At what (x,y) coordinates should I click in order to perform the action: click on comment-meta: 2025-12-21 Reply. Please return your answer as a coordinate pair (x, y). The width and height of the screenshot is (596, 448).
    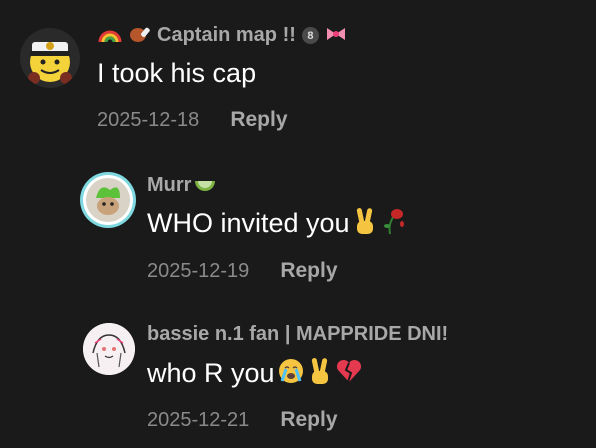
    Looking at the image, I should click on (242, 420).